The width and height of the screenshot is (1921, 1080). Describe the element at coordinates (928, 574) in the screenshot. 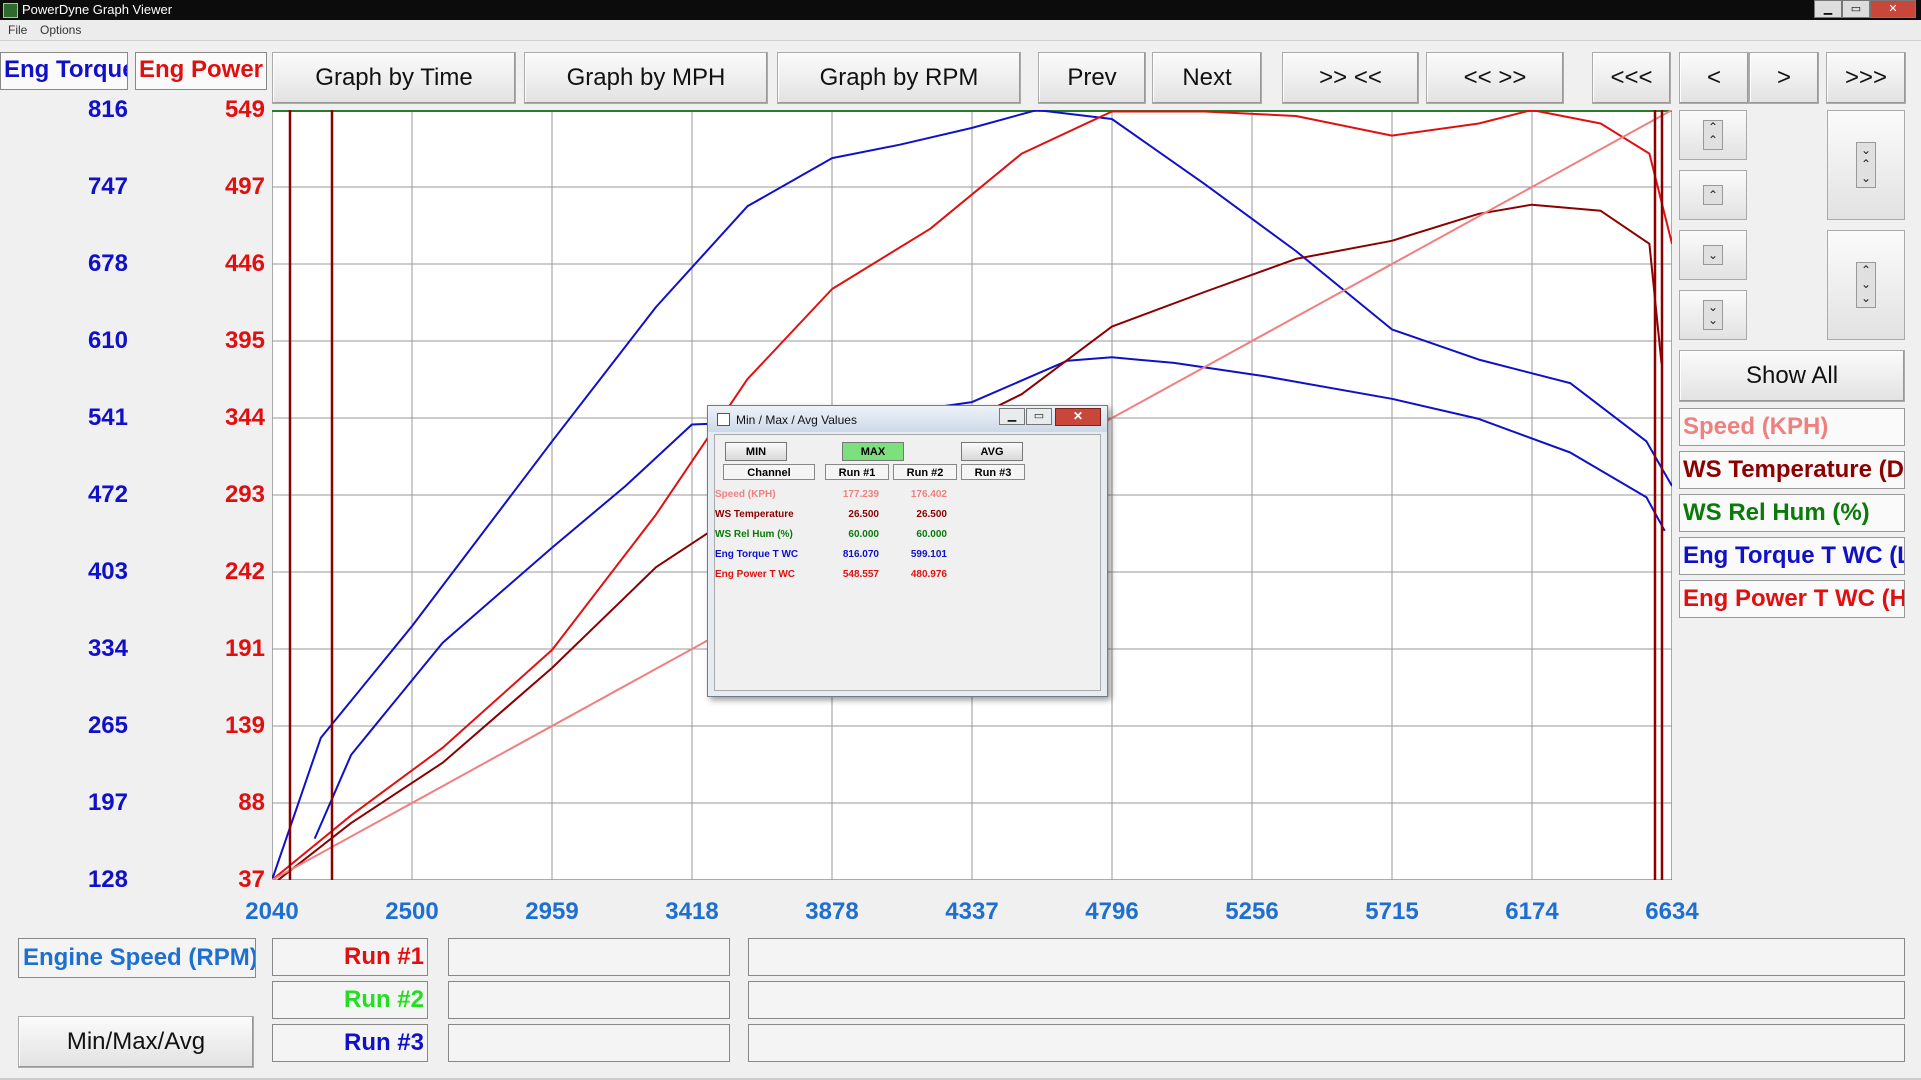

I see `dialog-cell-run2: 480.976` at that location.